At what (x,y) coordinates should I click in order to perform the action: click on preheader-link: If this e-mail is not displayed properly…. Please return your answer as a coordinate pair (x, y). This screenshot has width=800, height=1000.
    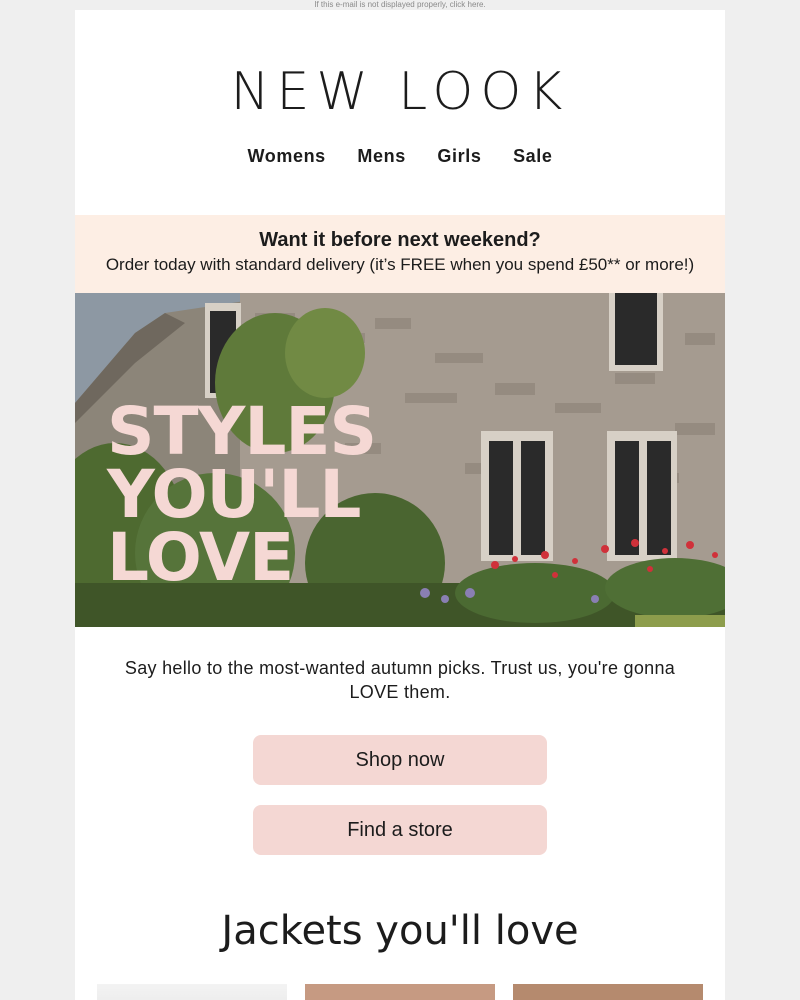
    Looking at the image, I should click on (400, 5).